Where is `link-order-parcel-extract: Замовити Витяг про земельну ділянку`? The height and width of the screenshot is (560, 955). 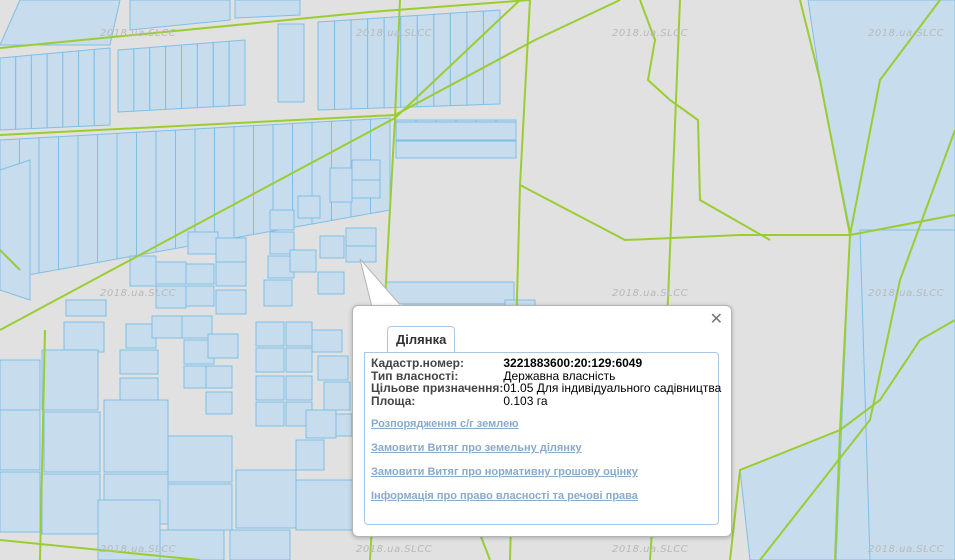
link-order-parcel-extract: Замовити Витяг про земельну ділянку is located at coordinates (504, 453).